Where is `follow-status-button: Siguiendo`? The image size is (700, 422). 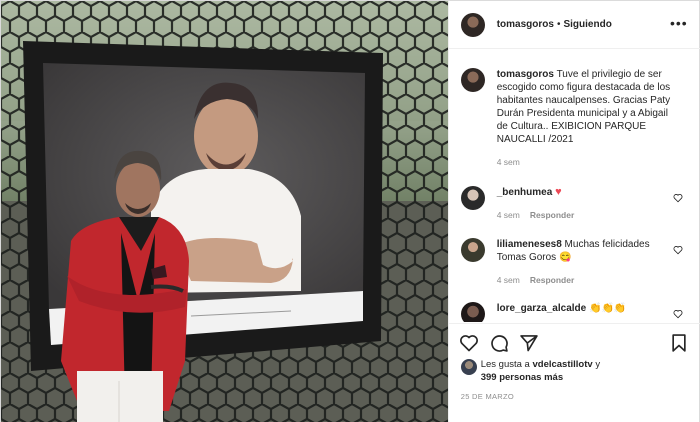 follow-status-button: Siguiendo is located at coordinates (587, 24).